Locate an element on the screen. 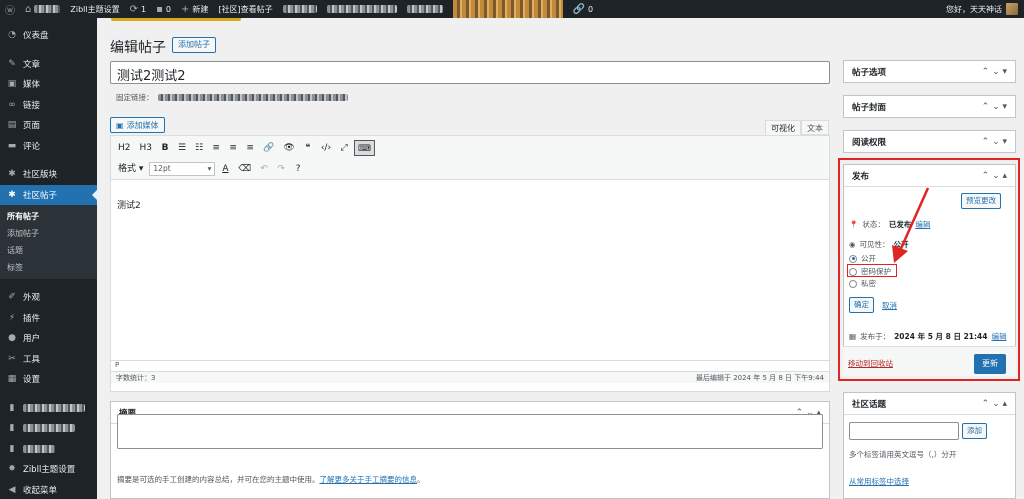 Image resolution: width=1024 pixels, height=499 pixels. heading3-button: H3 is located at coordinates (146, 148).